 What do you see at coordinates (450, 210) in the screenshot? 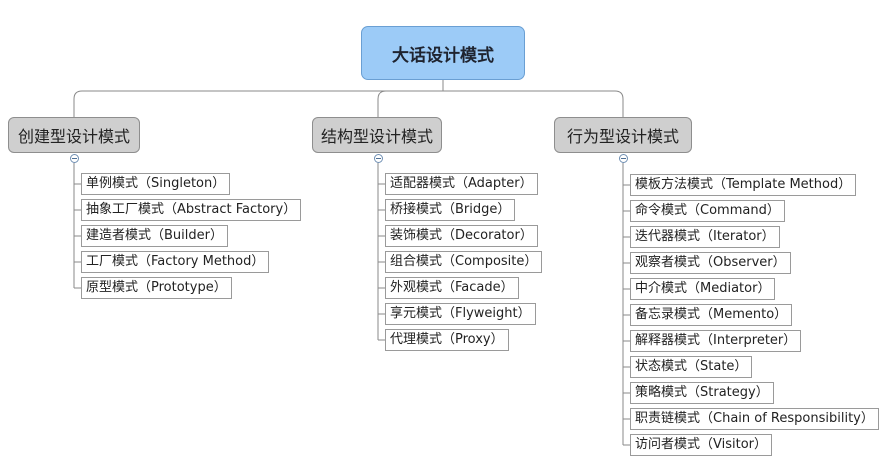
I see `pattern-node: 桥接模式（Bridge）` at bounding box center [450, 210].